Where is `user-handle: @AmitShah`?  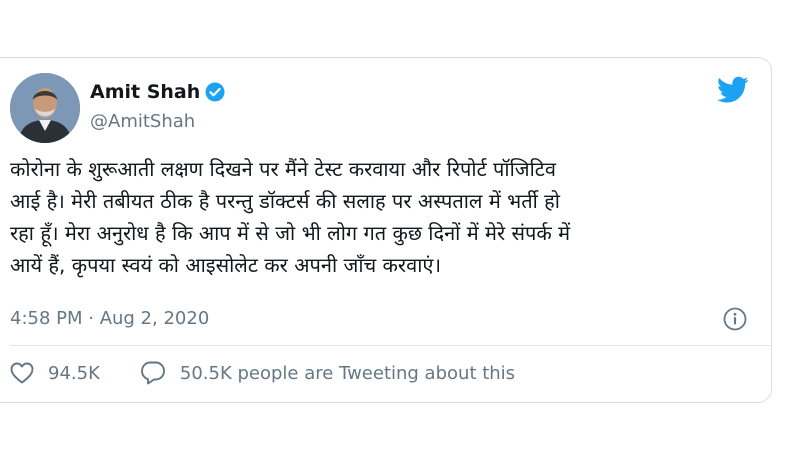 user-handle: @AmitShah is located at coordinates (142, 121).